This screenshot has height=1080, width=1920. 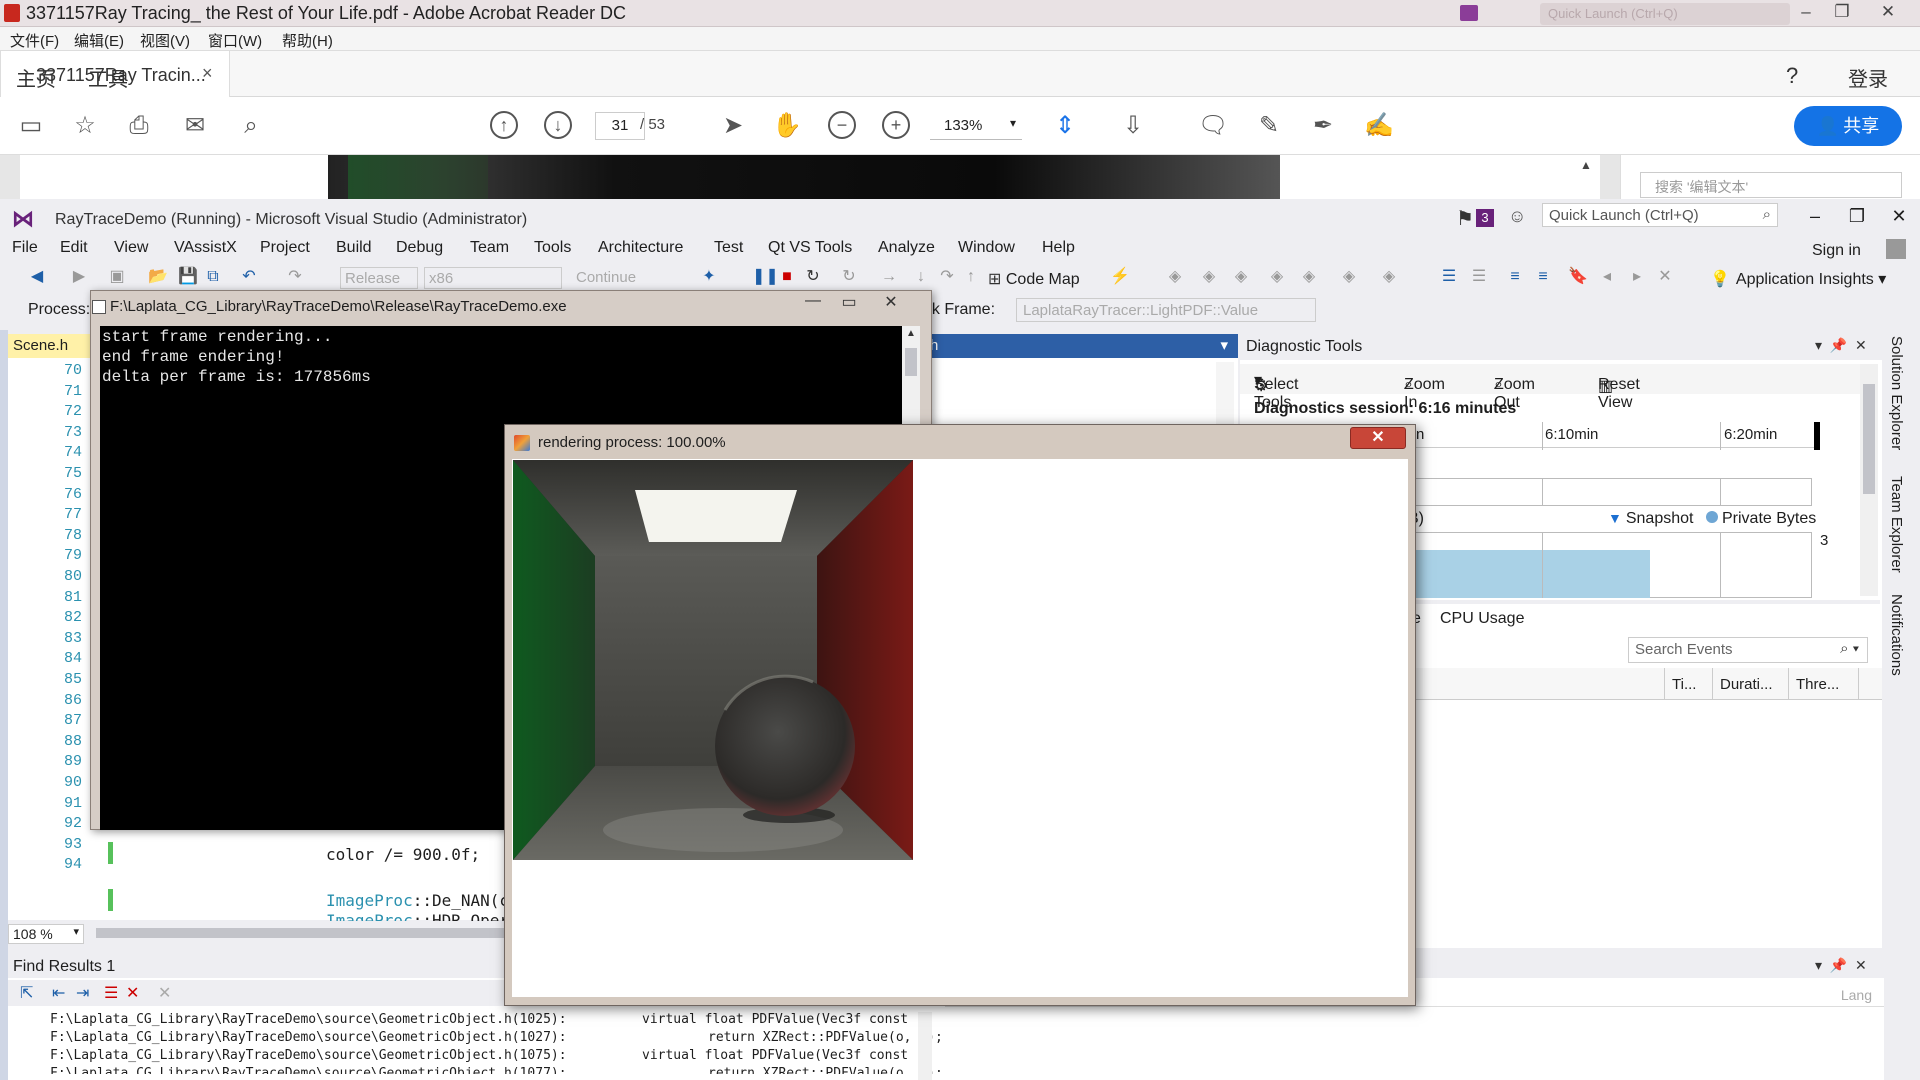 What do you see at coordinates (1034, 279) in the screenshot?
I see `code-map-button: ⊞ Code Map` at bounding box center [1034, 279].